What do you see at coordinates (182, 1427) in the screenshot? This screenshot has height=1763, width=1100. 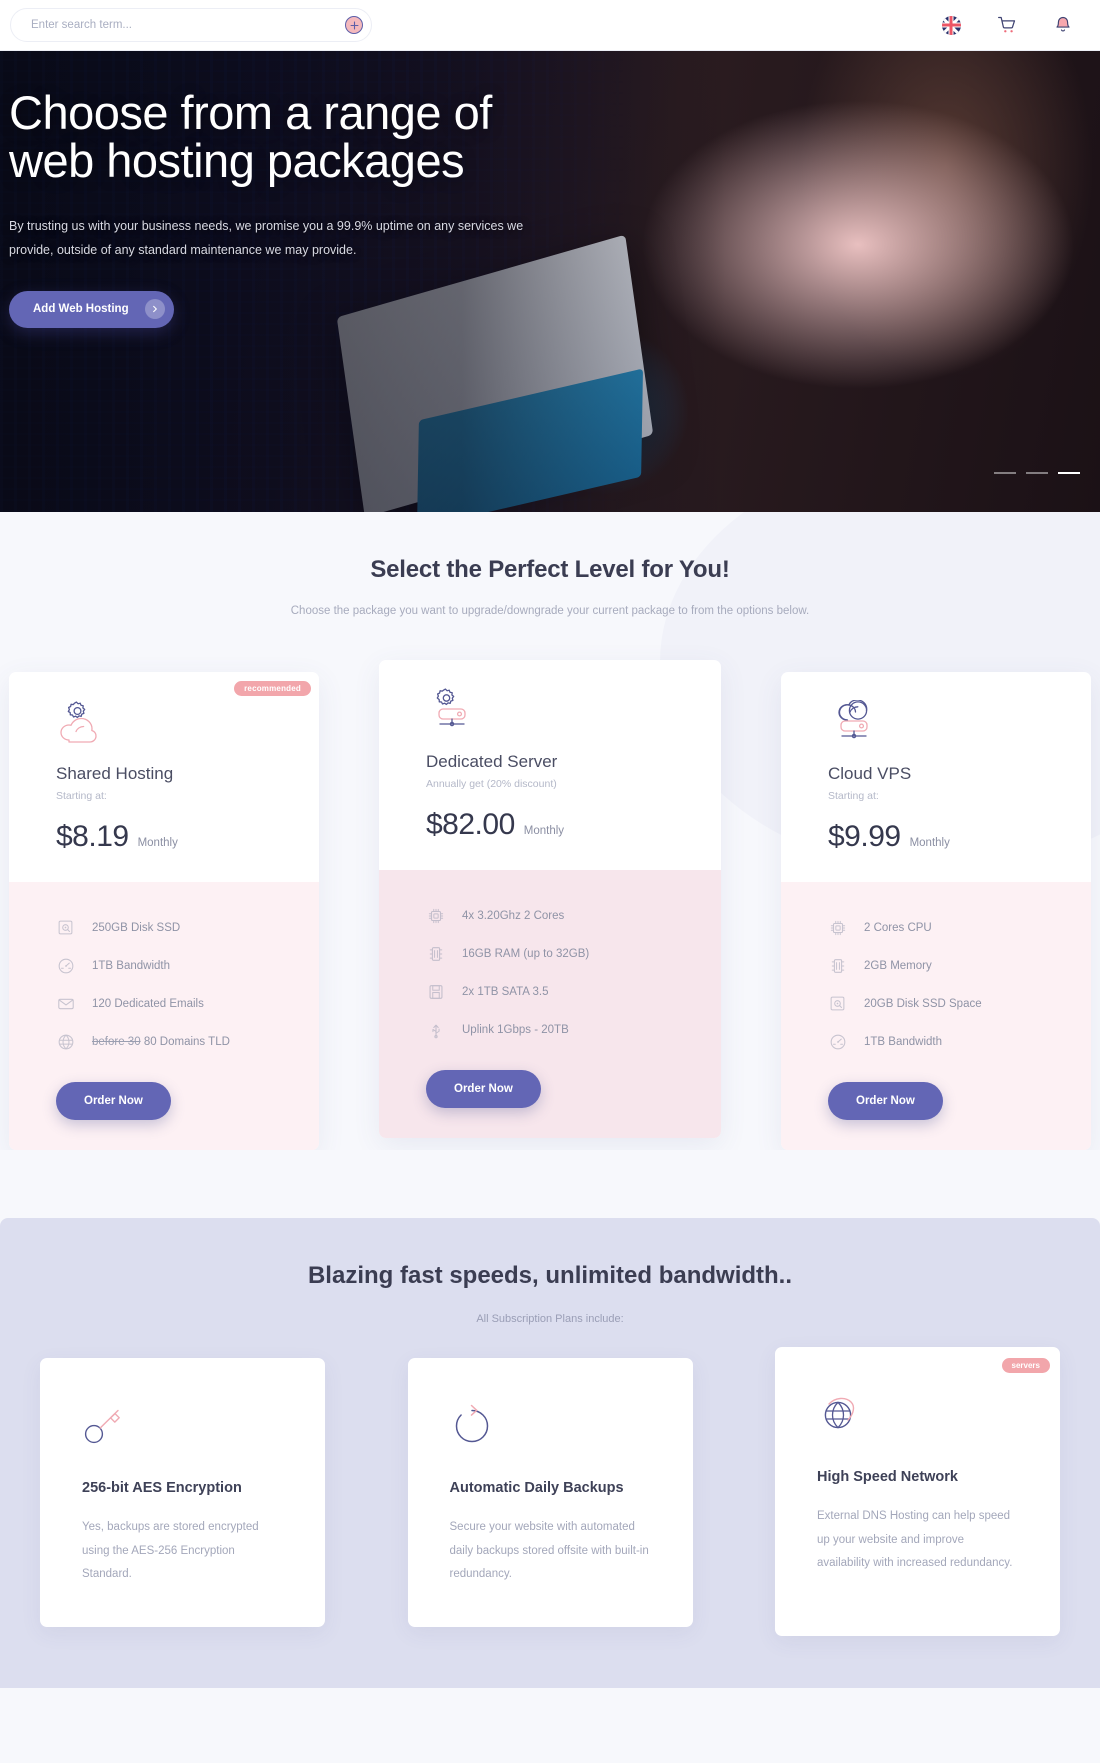 I see `key-icon` at bounding box center [182, 1427].